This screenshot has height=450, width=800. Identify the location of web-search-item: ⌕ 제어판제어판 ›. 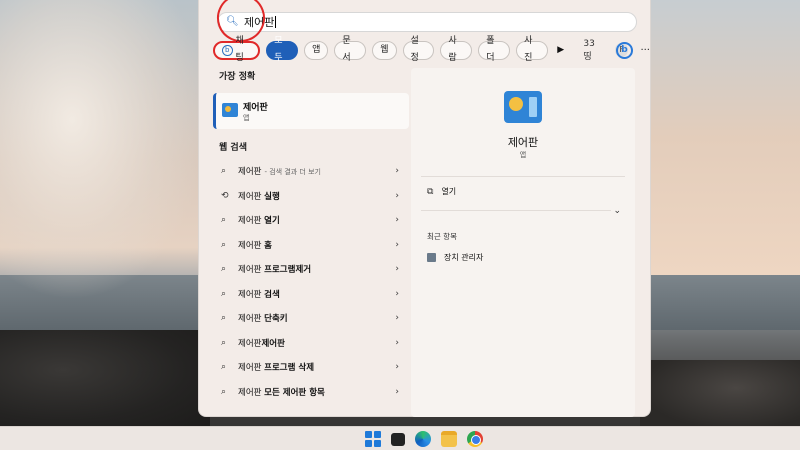
(311, 343).